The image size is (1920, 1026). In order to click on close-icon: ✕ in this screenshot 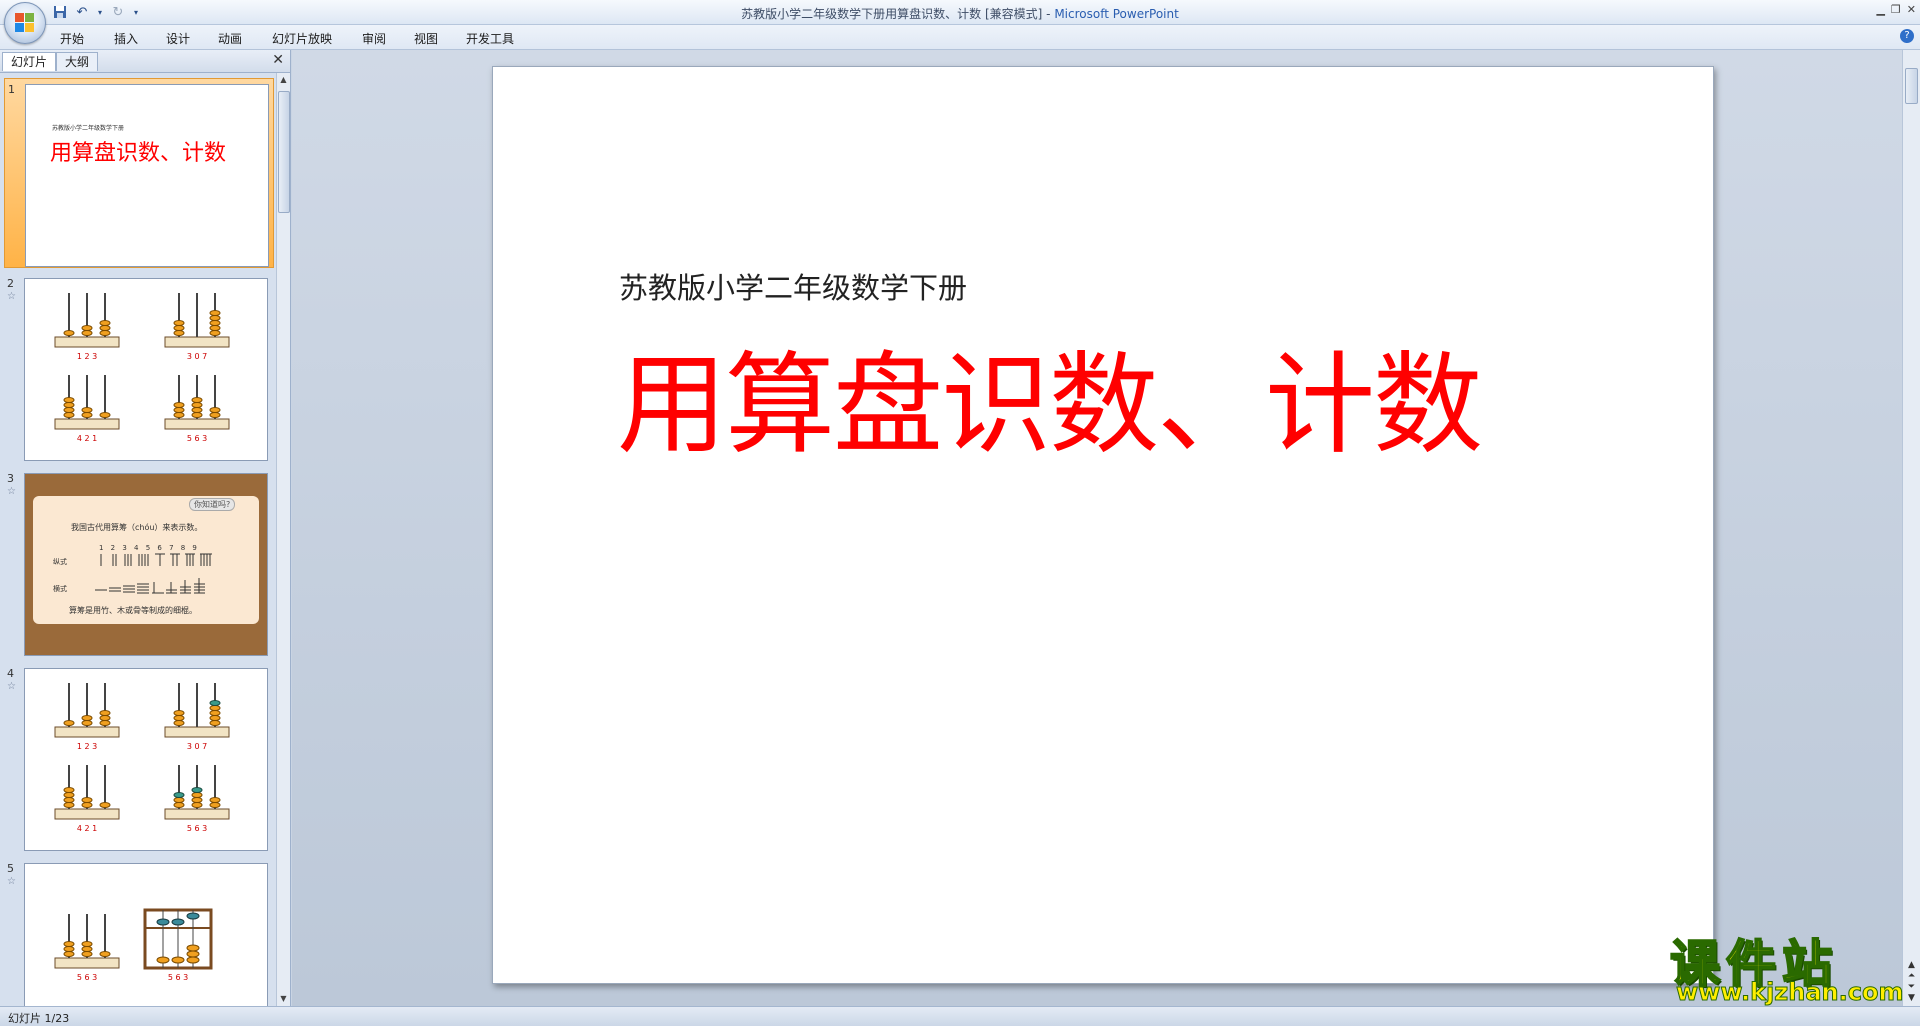, I will do `click(1911, 9)`.